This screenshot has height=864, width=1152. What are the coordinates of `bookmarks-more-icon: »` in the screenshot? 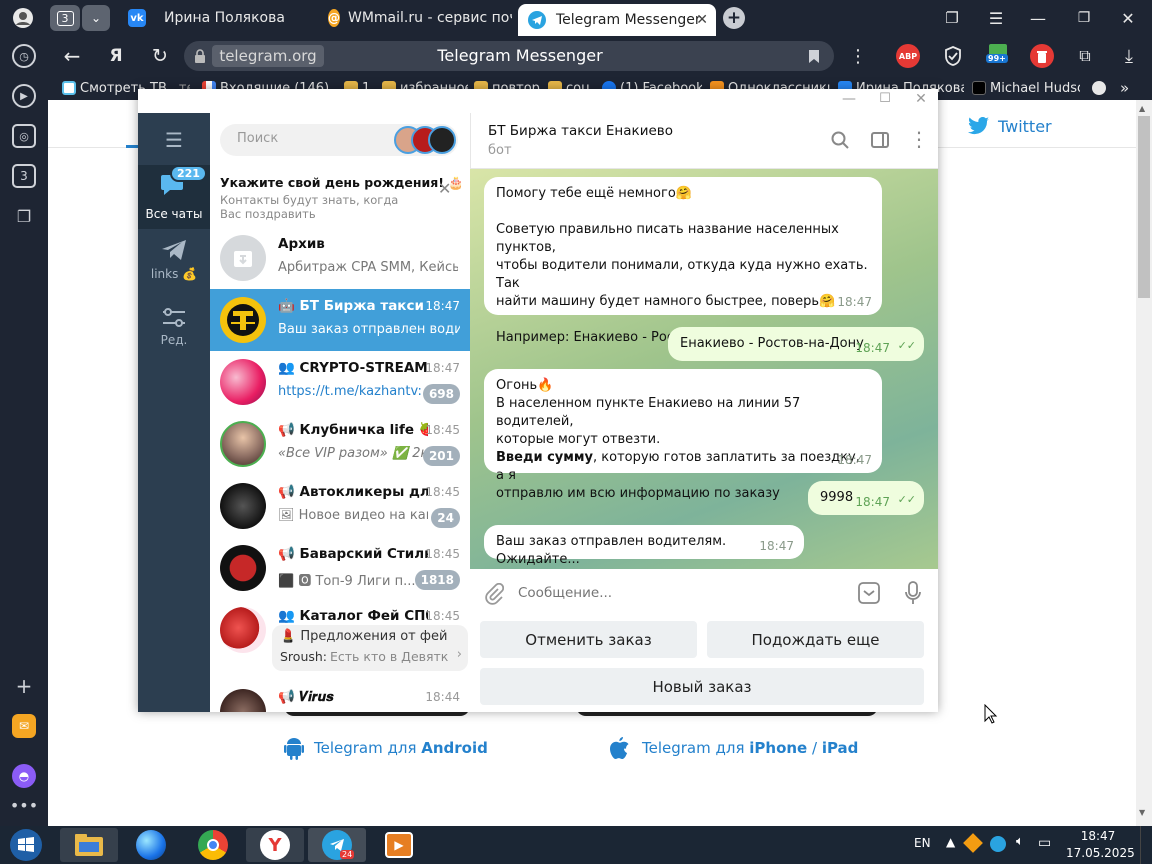 It's located at (1128, 88).